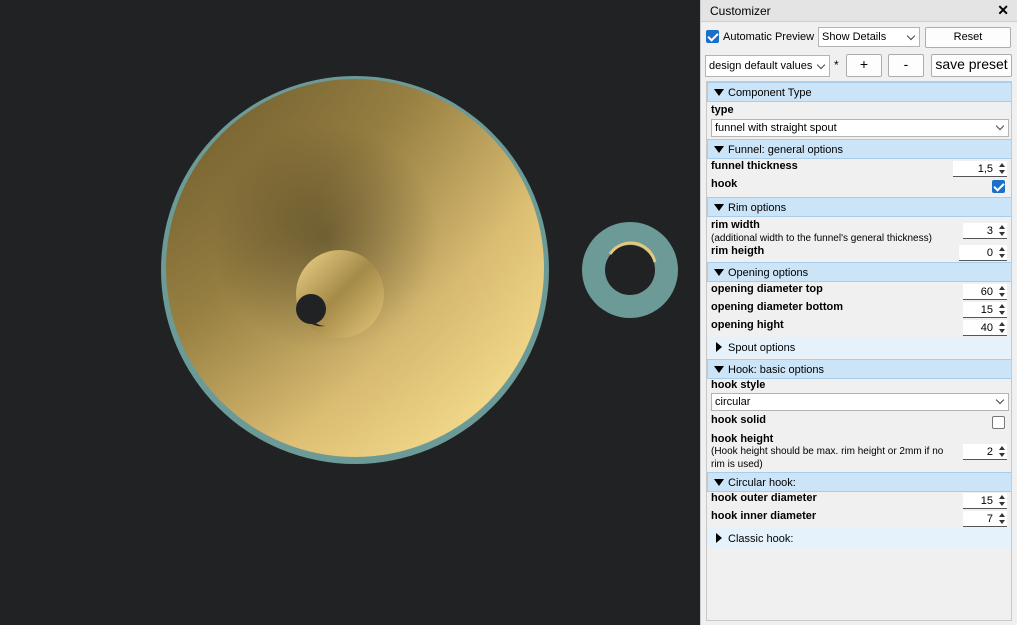  What do you see at coordinates (989, 231) in the screenshot?
I see `spinbox-value: 3` at bounding box center [989, 231].